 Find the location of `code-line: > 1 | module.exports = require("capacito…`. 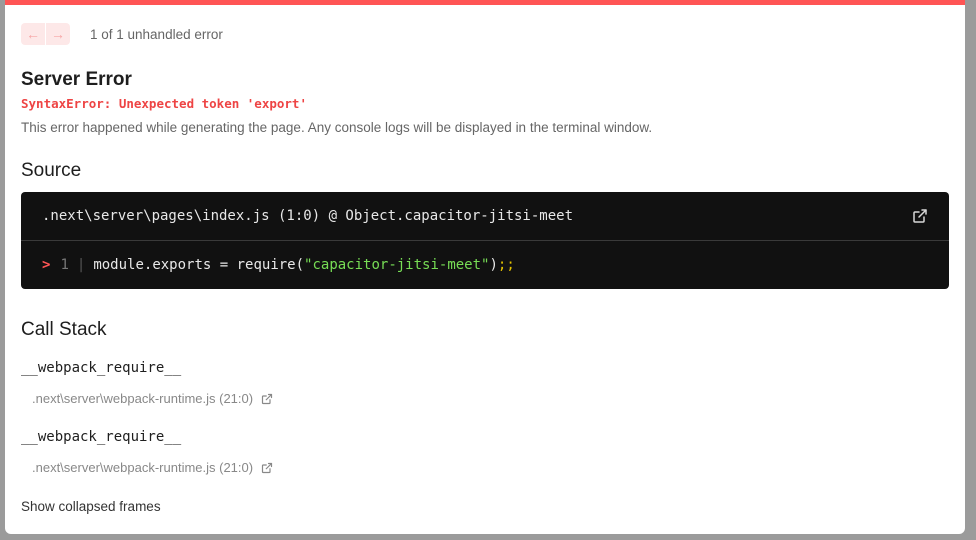

code-line: > 1 | module.exports = require("capacito… is located at coordinates (485, 264).